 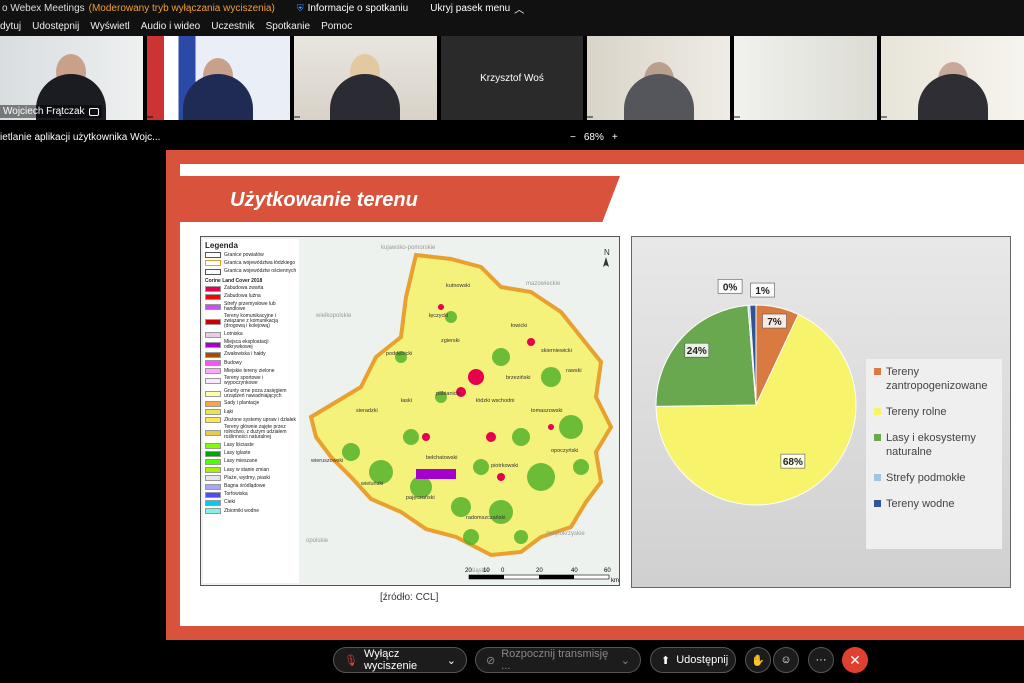 I want to click on legend-label: Zwałowiska i hałdy, so click(x=245, y=354).